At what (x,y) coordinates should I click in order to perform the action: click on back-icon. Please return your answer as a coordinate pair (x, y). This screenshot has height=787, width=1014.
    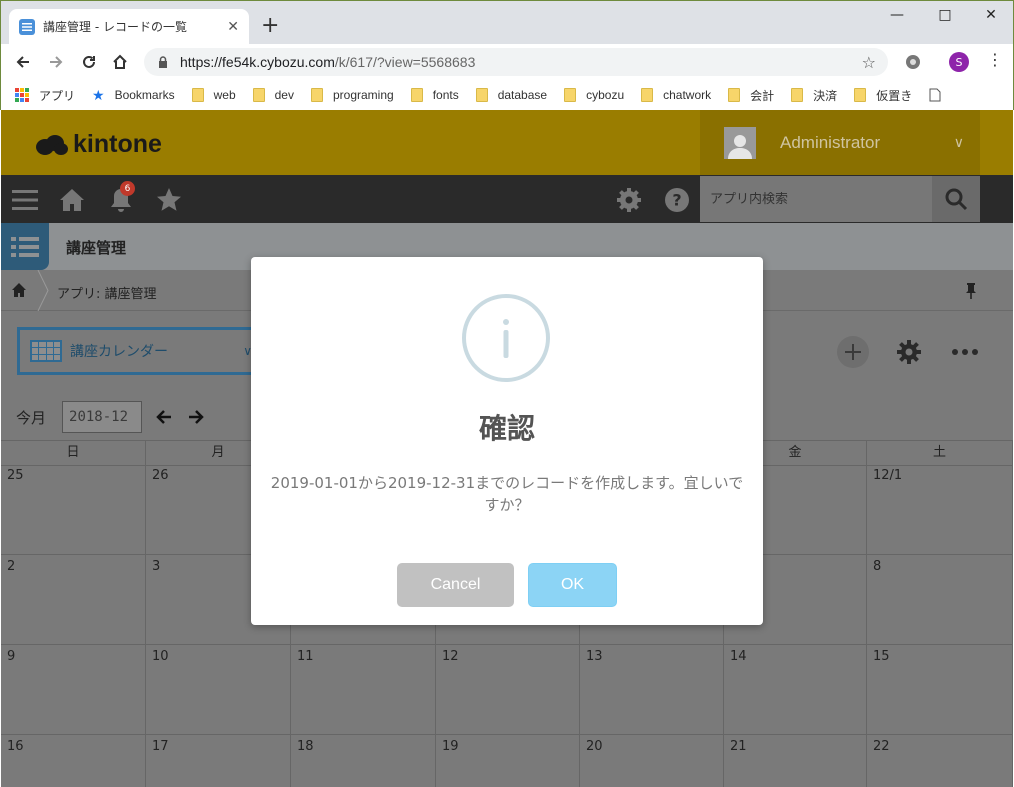
    Looking at the image, I should click on (23, 62).